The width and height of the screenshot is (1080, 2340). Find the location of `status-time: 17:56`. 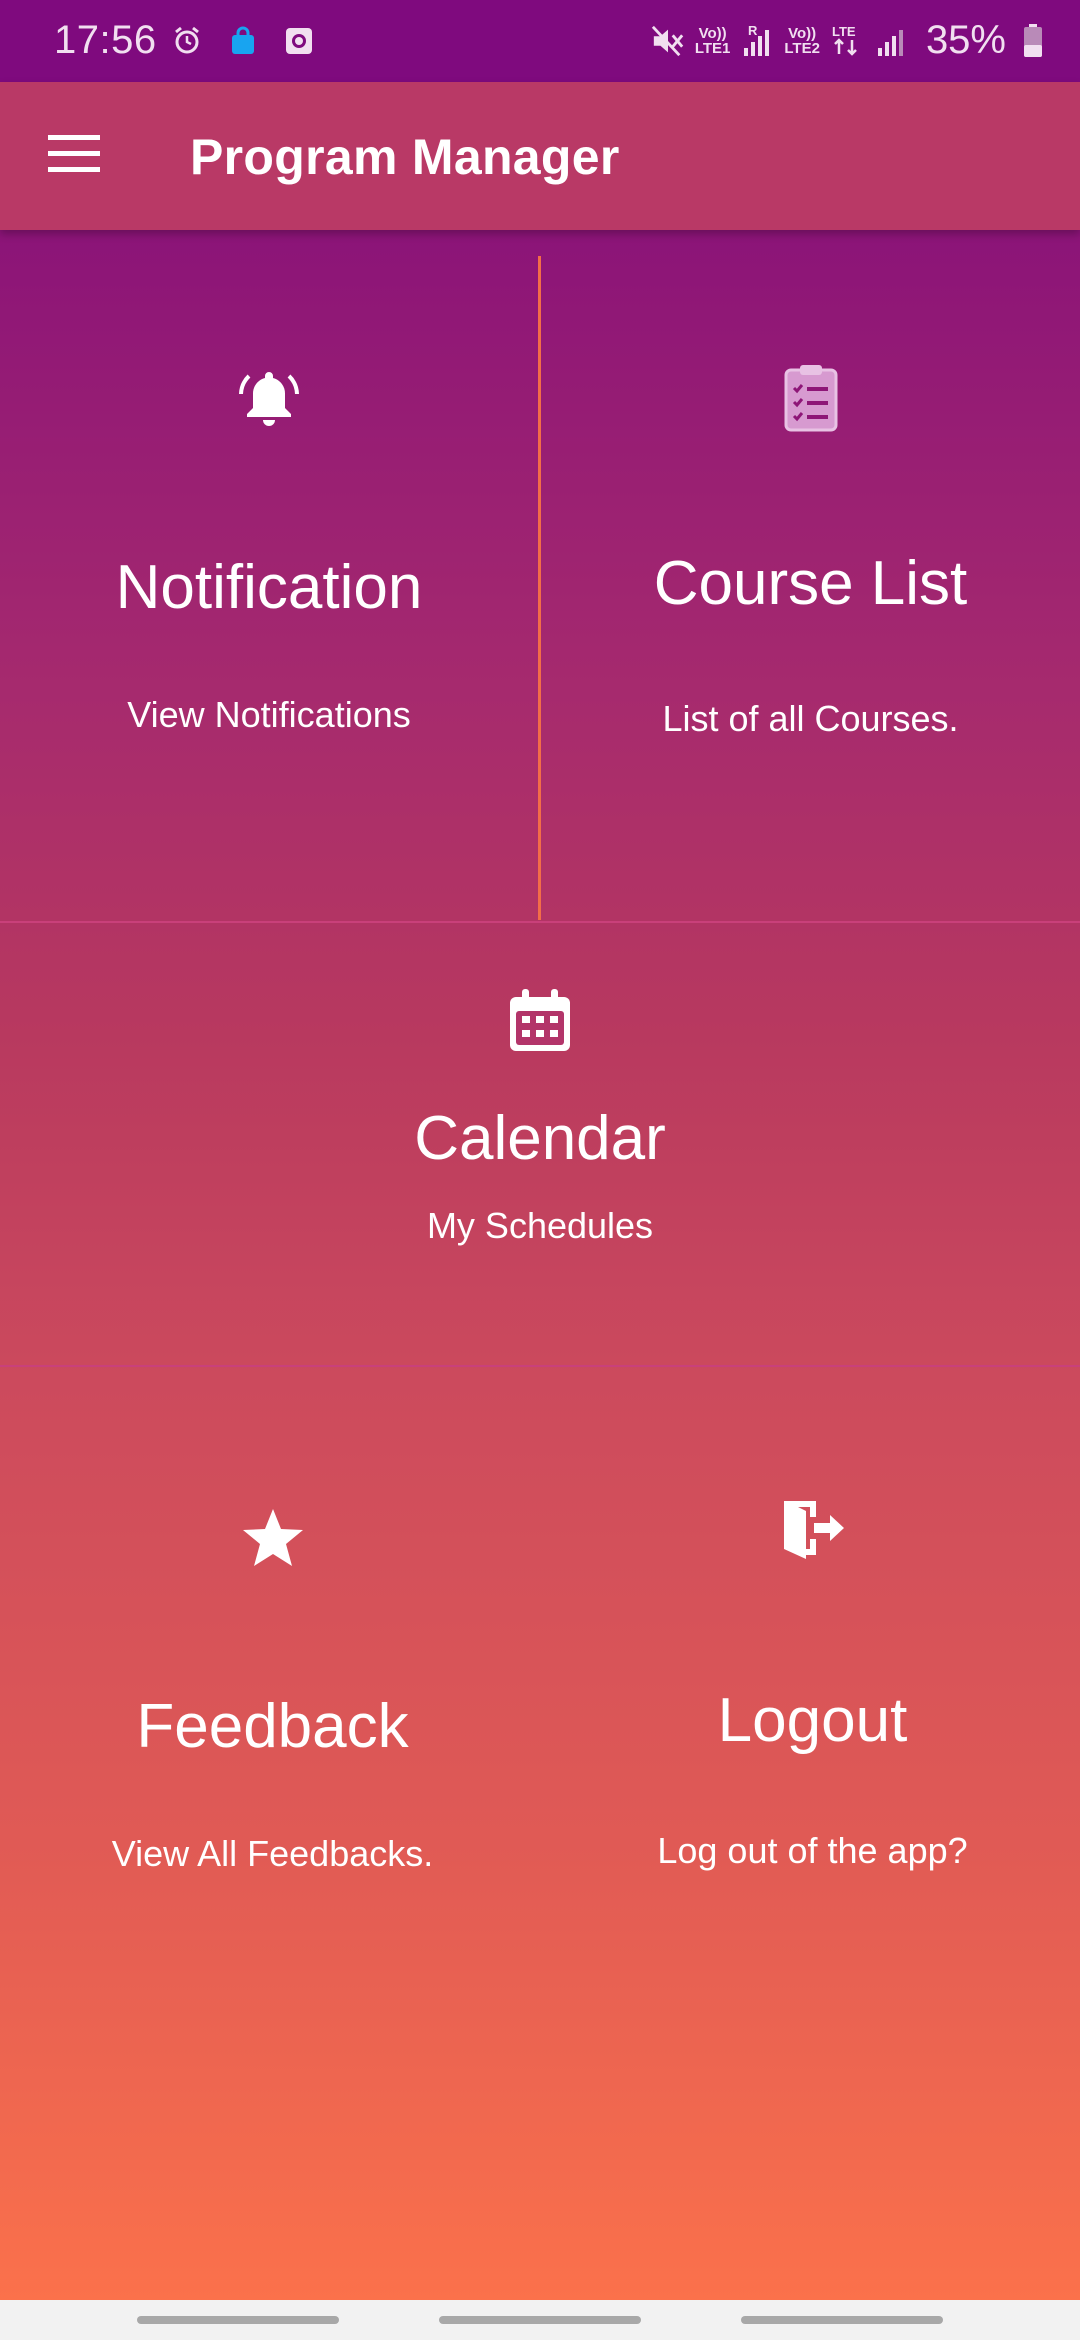

status-time: 17:56 is located at coordinates (105, 40).